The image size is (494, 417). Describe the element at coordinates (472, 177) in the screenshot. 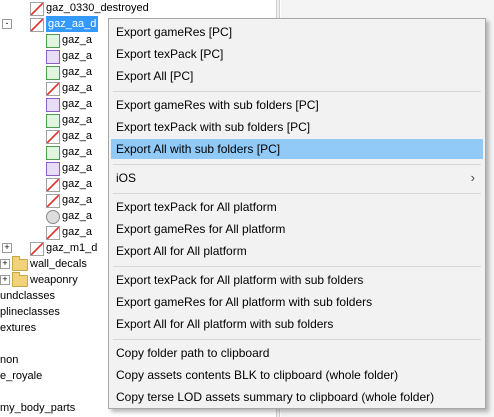

I see `submenu-arrow-icon: ›` at that location.